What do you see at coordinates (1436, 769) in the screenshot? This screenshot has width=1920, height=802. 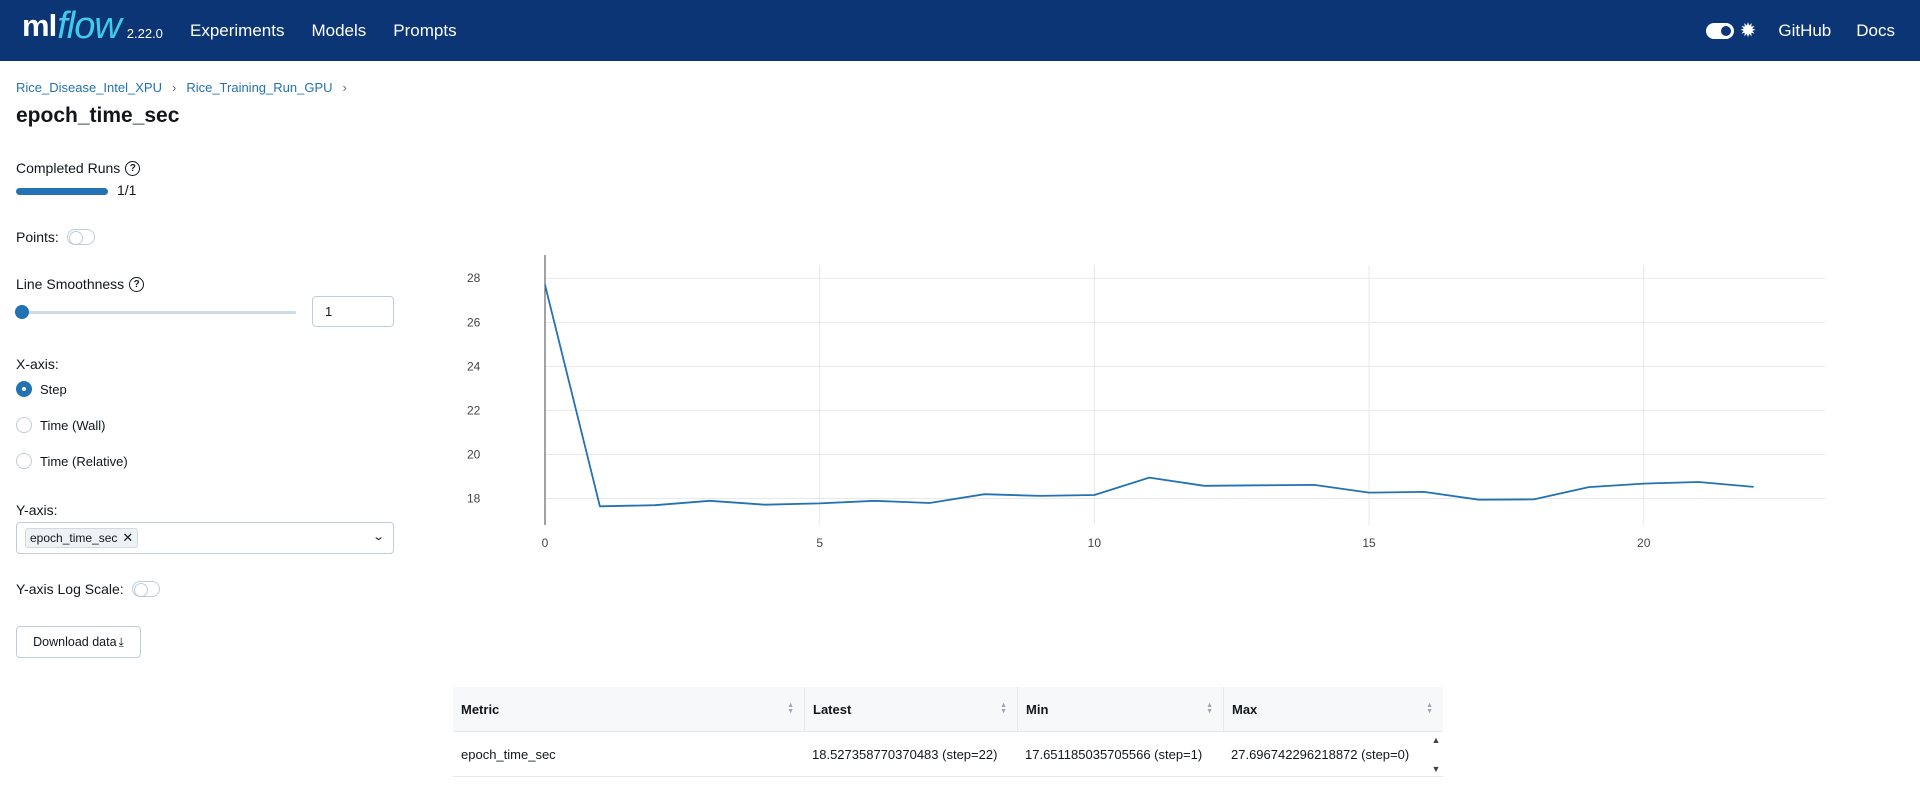 I see `scroll-down-icon: ▼` at bounding box center [1436, 769].